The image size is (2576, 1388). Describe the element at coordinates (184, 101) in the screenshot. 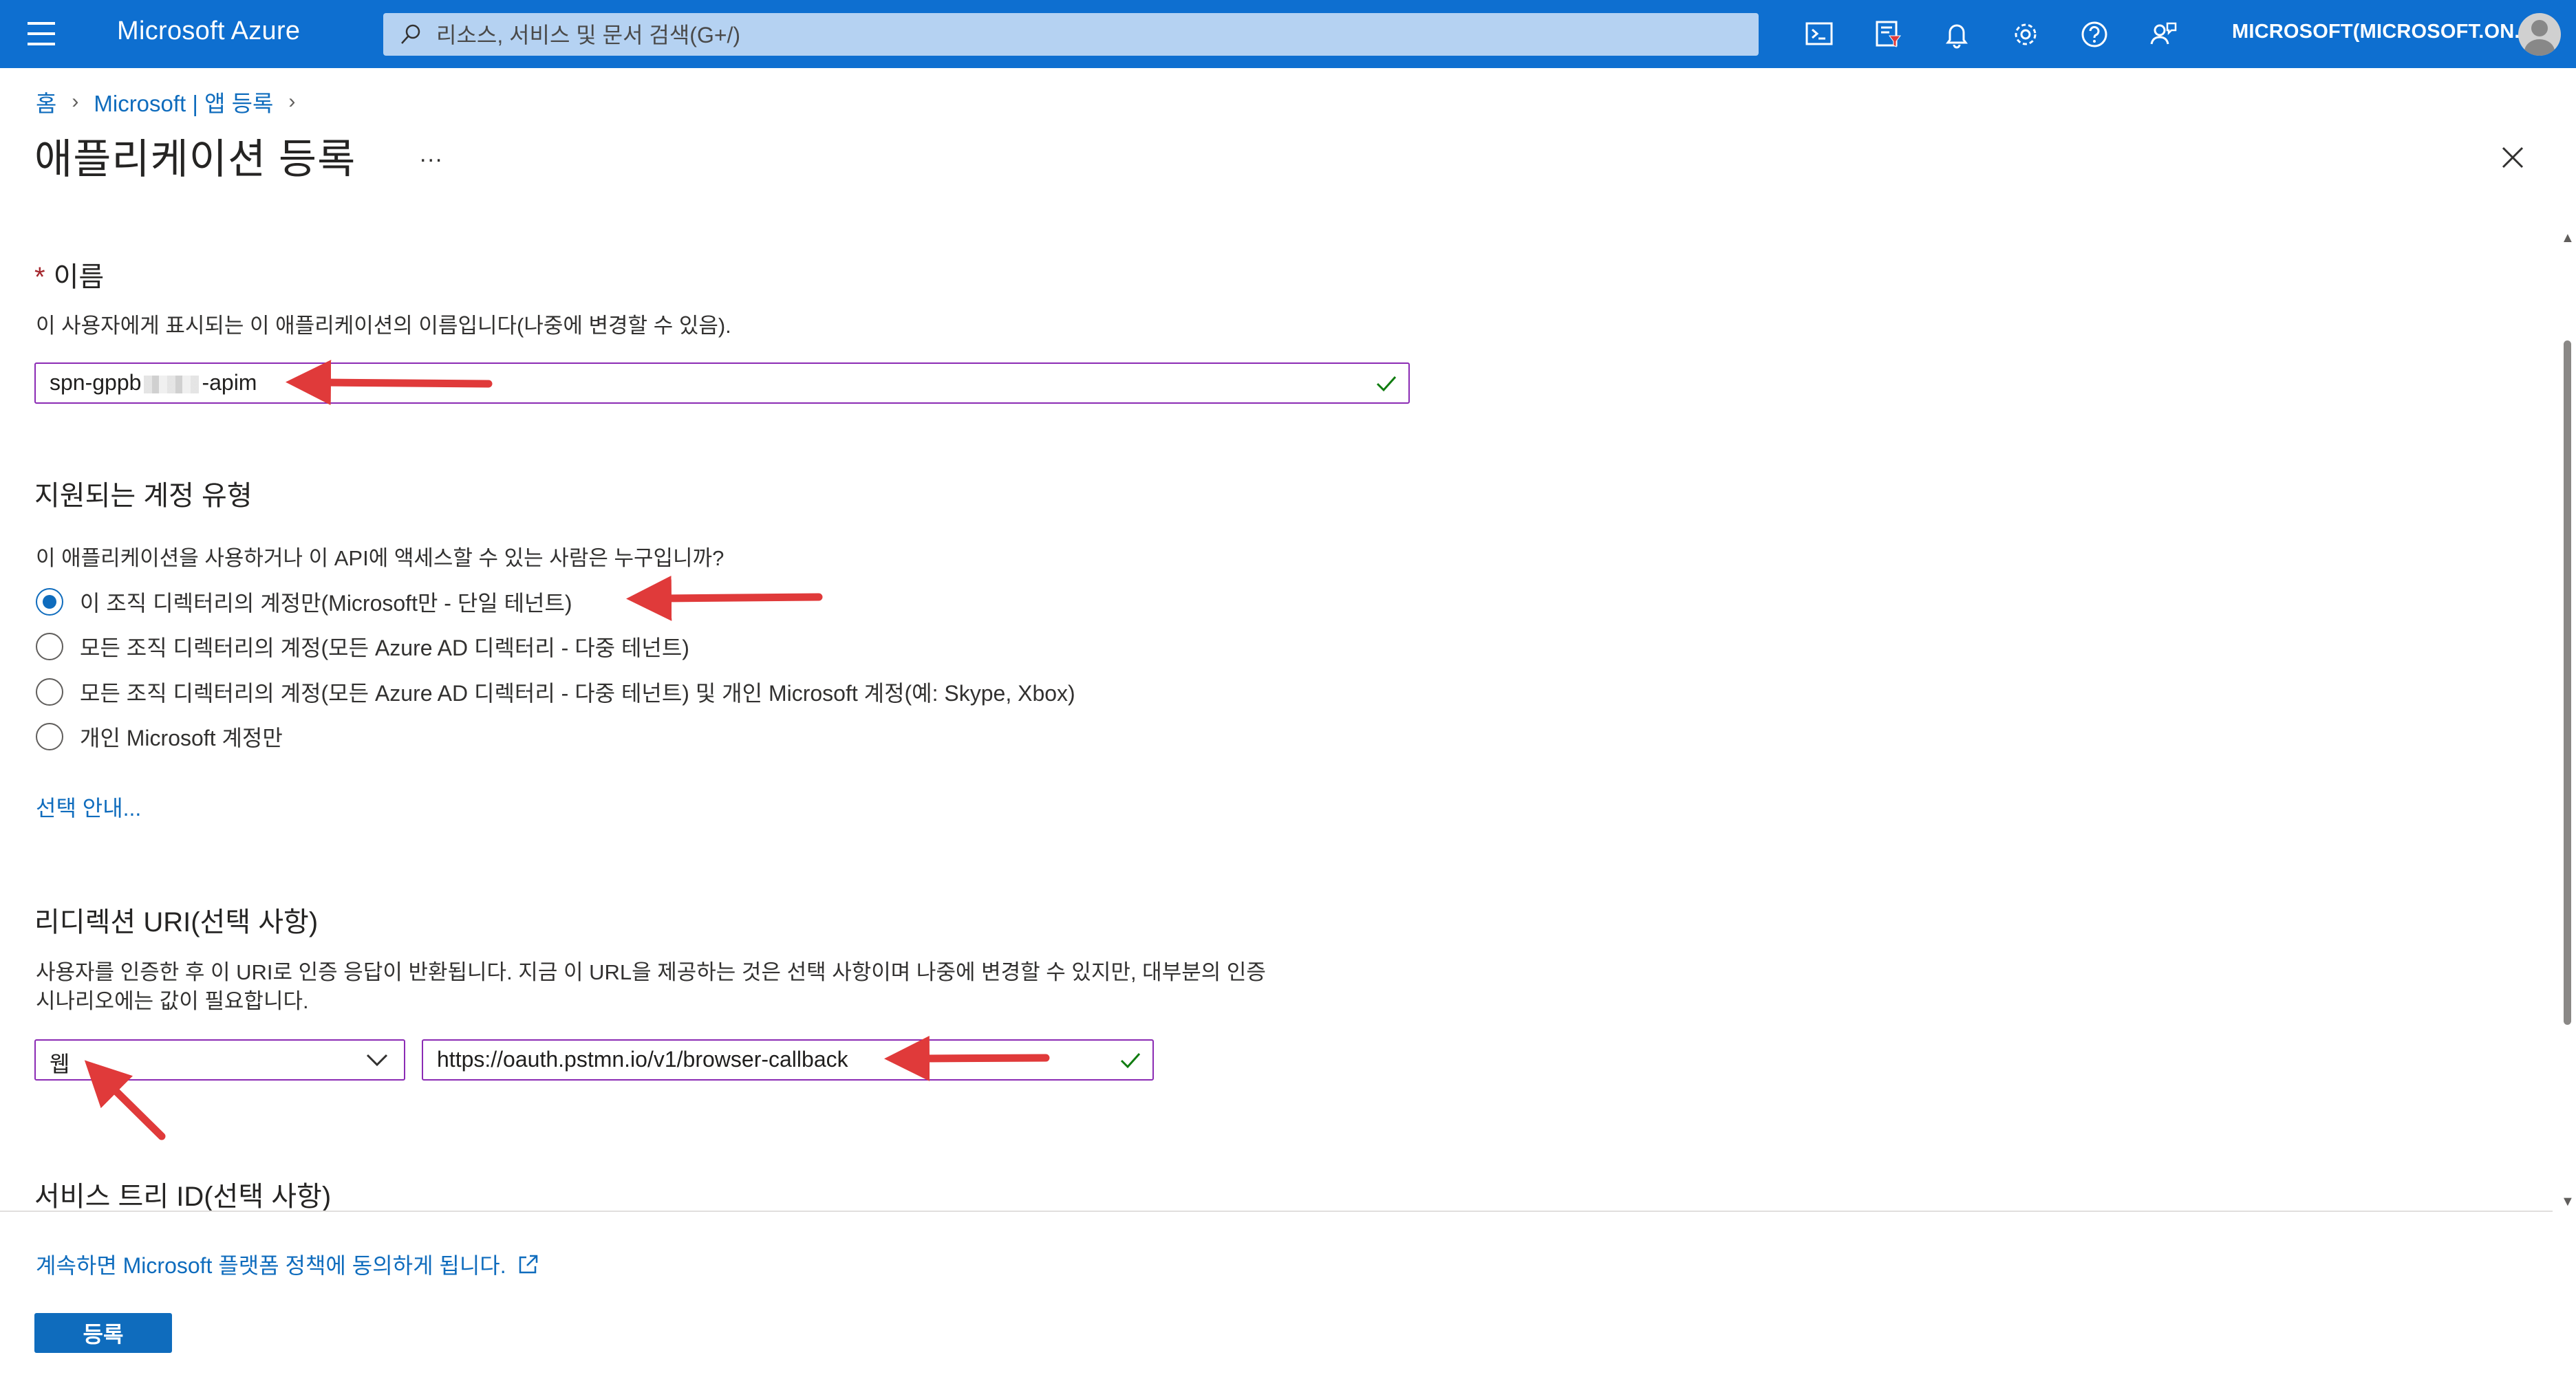

I see `breadcrumb-app-registrations: Microsoft | 앱 등록` at that location.